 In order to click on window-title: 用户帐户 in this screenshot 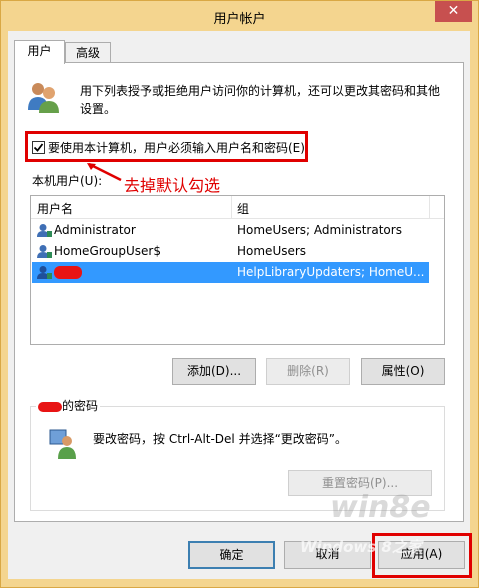, I will do `click(239, 19)`.